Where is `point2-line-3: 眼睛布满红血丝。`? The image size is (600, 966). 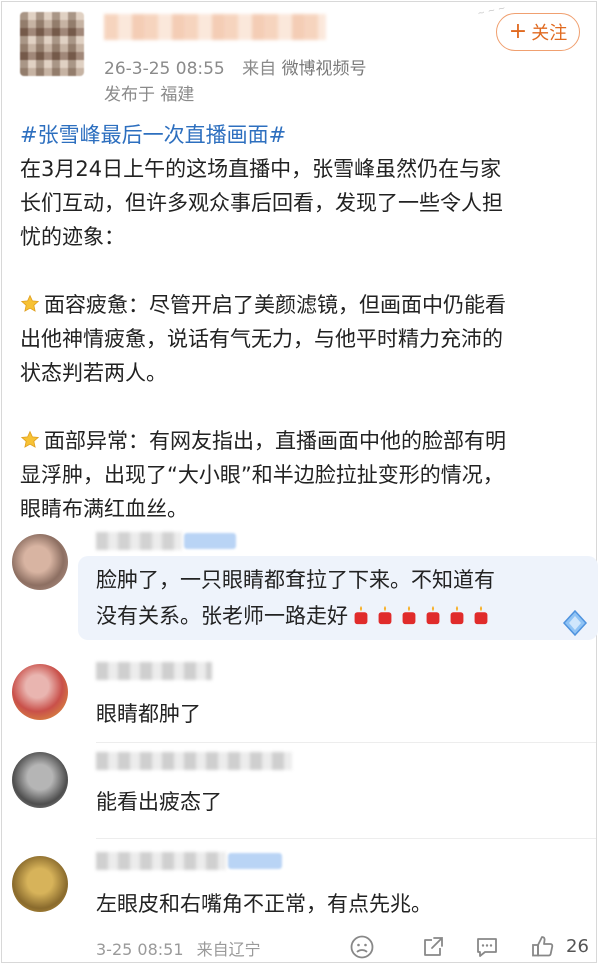
point2-line-3: 眼睛布满红血丝。 is located at coordinates (104, 509).